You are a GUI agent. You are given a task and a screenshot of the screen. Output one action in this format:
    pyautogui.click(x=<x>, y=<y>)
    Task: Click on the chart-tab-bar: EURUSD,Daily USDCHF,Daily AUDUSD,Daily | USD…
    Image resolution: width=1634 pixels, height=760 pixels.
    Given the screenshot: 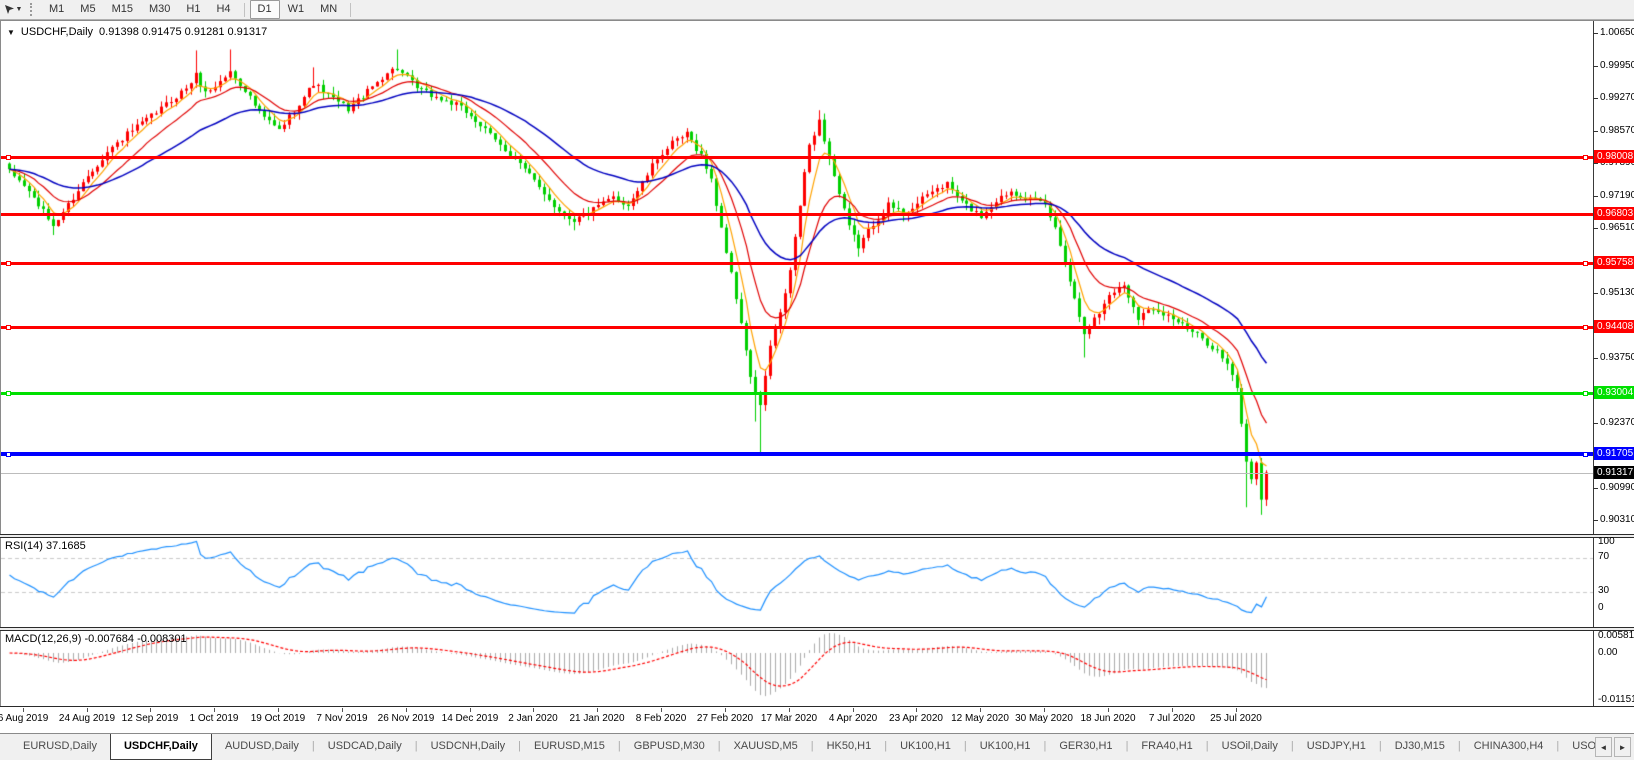 What is the action you would take?
    pyautogui.click(x=817, y=746)
    